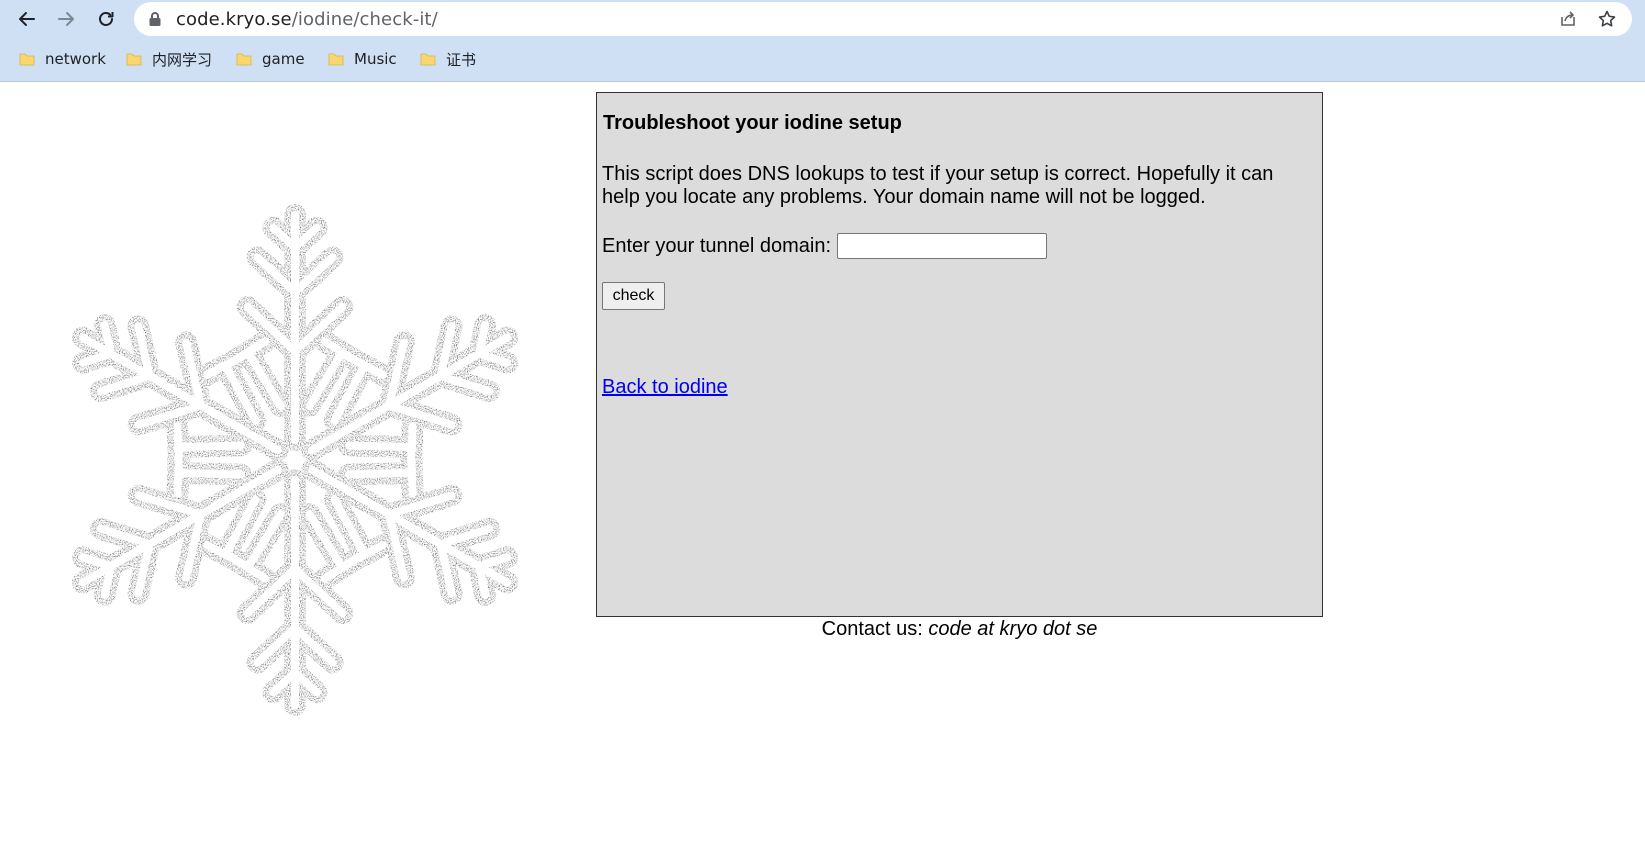 The width and height of the screenshot is (1645, 861). I want to click on url-text: code.kryo.se/iodine/check-it/, so click(307, 19).